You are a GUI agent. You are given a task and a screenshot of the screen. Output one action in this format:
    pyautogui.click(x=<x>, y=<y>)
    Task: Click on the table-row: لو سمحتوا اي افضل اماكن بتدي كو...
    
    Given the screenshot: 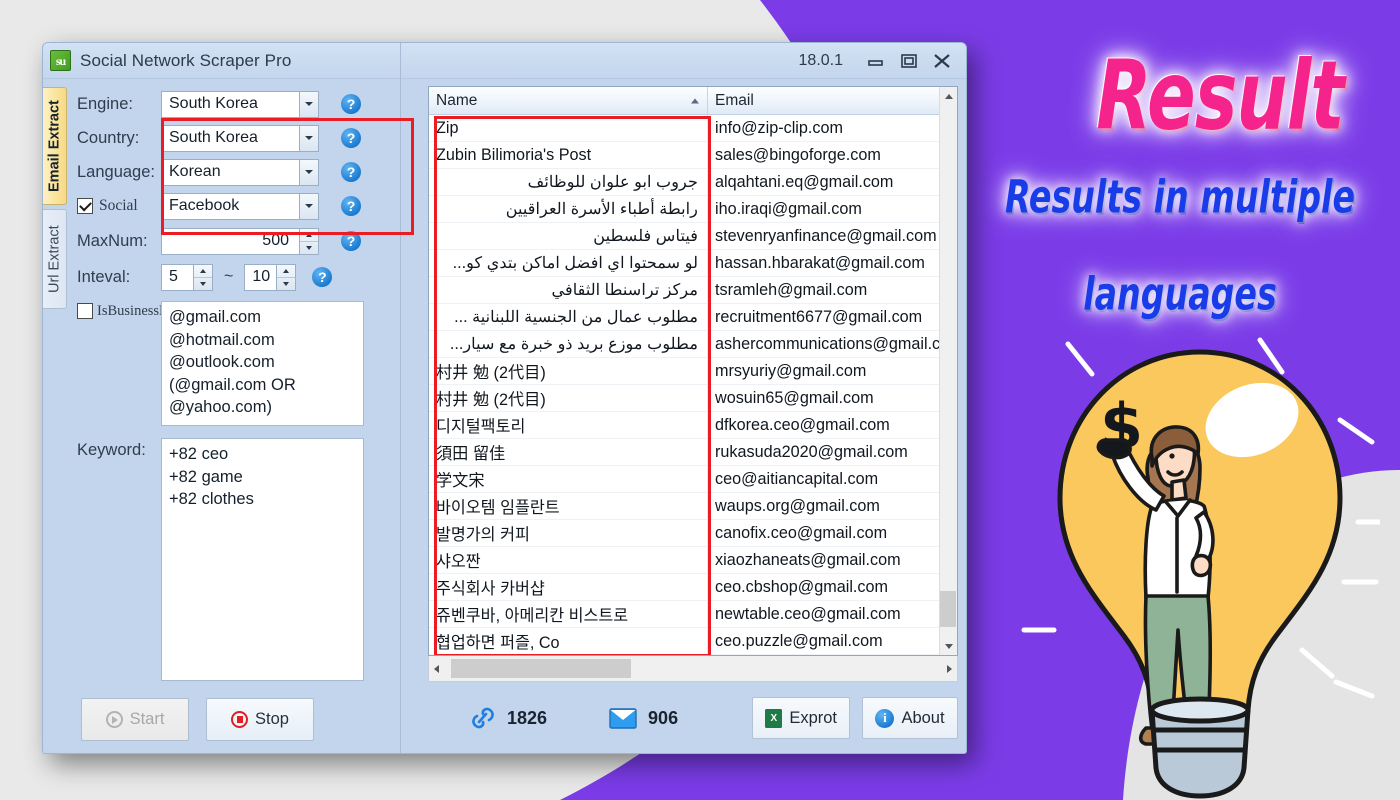 What is the action you would take?
    pyautogui.click(x=568, y=263)
    